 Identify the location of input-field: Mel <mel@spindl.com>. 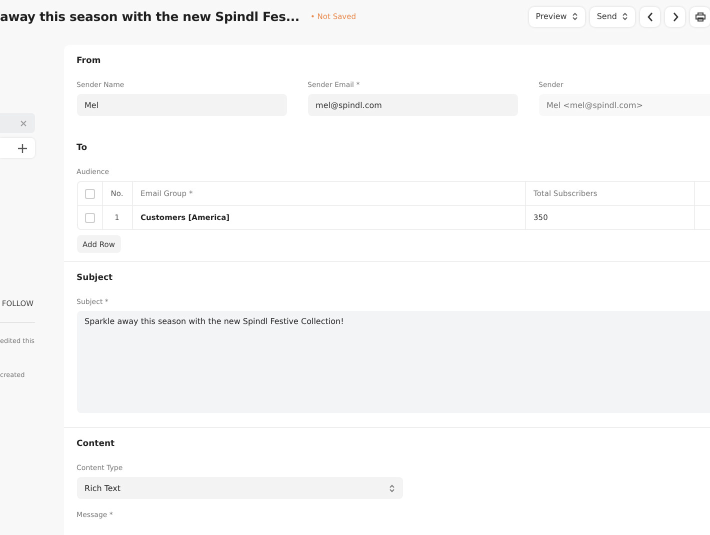
(624, 105).